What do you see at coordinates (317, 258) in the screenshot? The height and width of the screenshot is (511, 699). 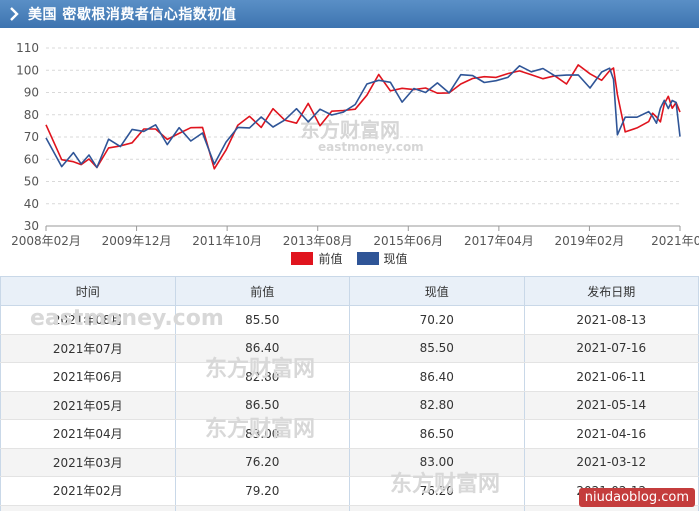 I see `legend-item-prev: 前值` at bounding box center [317, 258].